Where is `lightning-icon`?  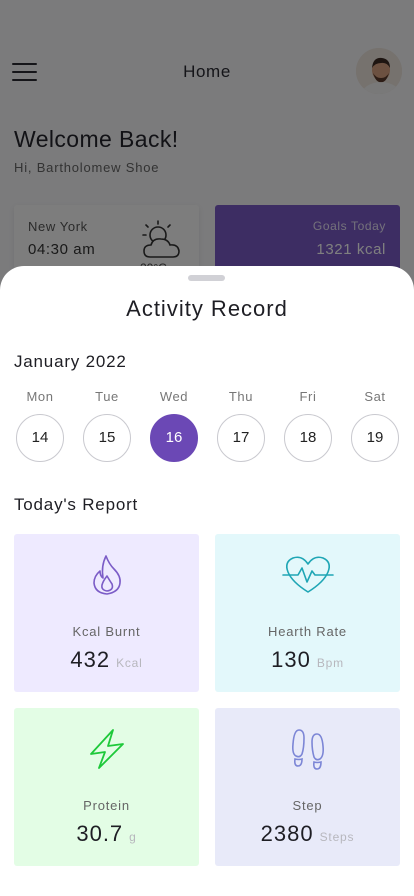 lightning-icon is located at coordinates (106, 749).